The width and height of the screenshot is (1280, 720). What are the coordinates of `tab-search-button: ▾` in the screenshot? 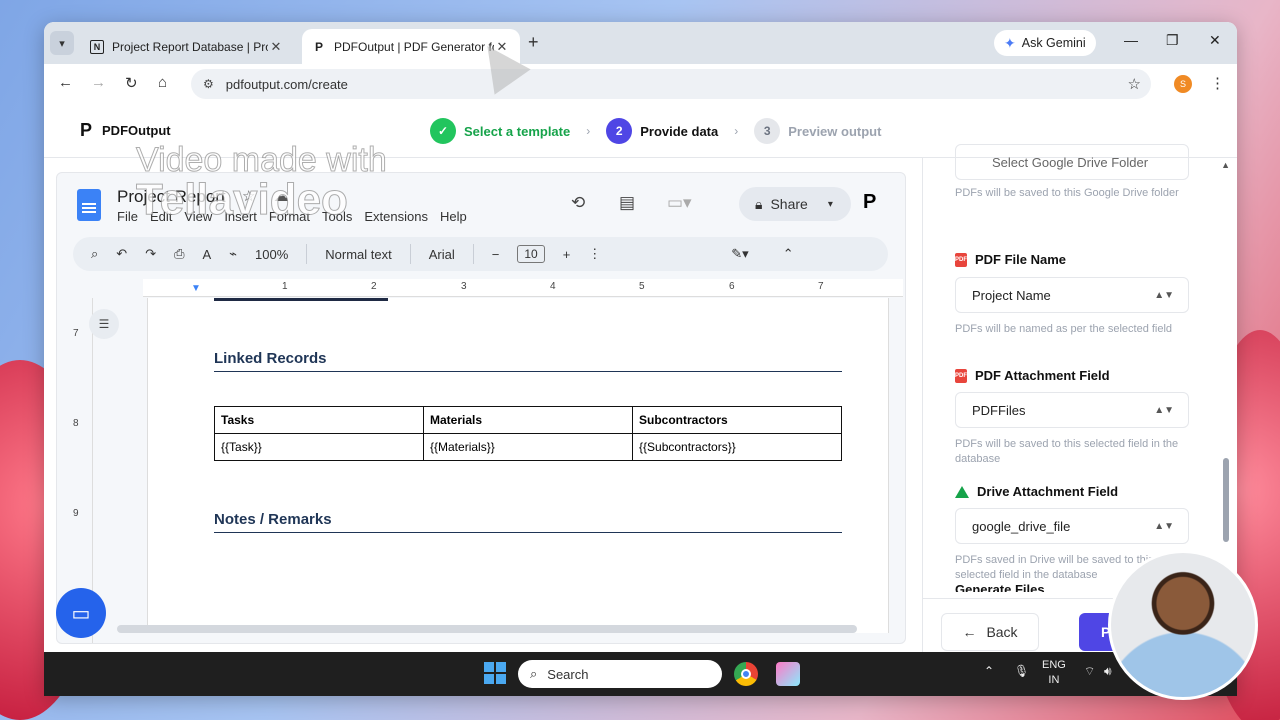 It's located at (62, 43).